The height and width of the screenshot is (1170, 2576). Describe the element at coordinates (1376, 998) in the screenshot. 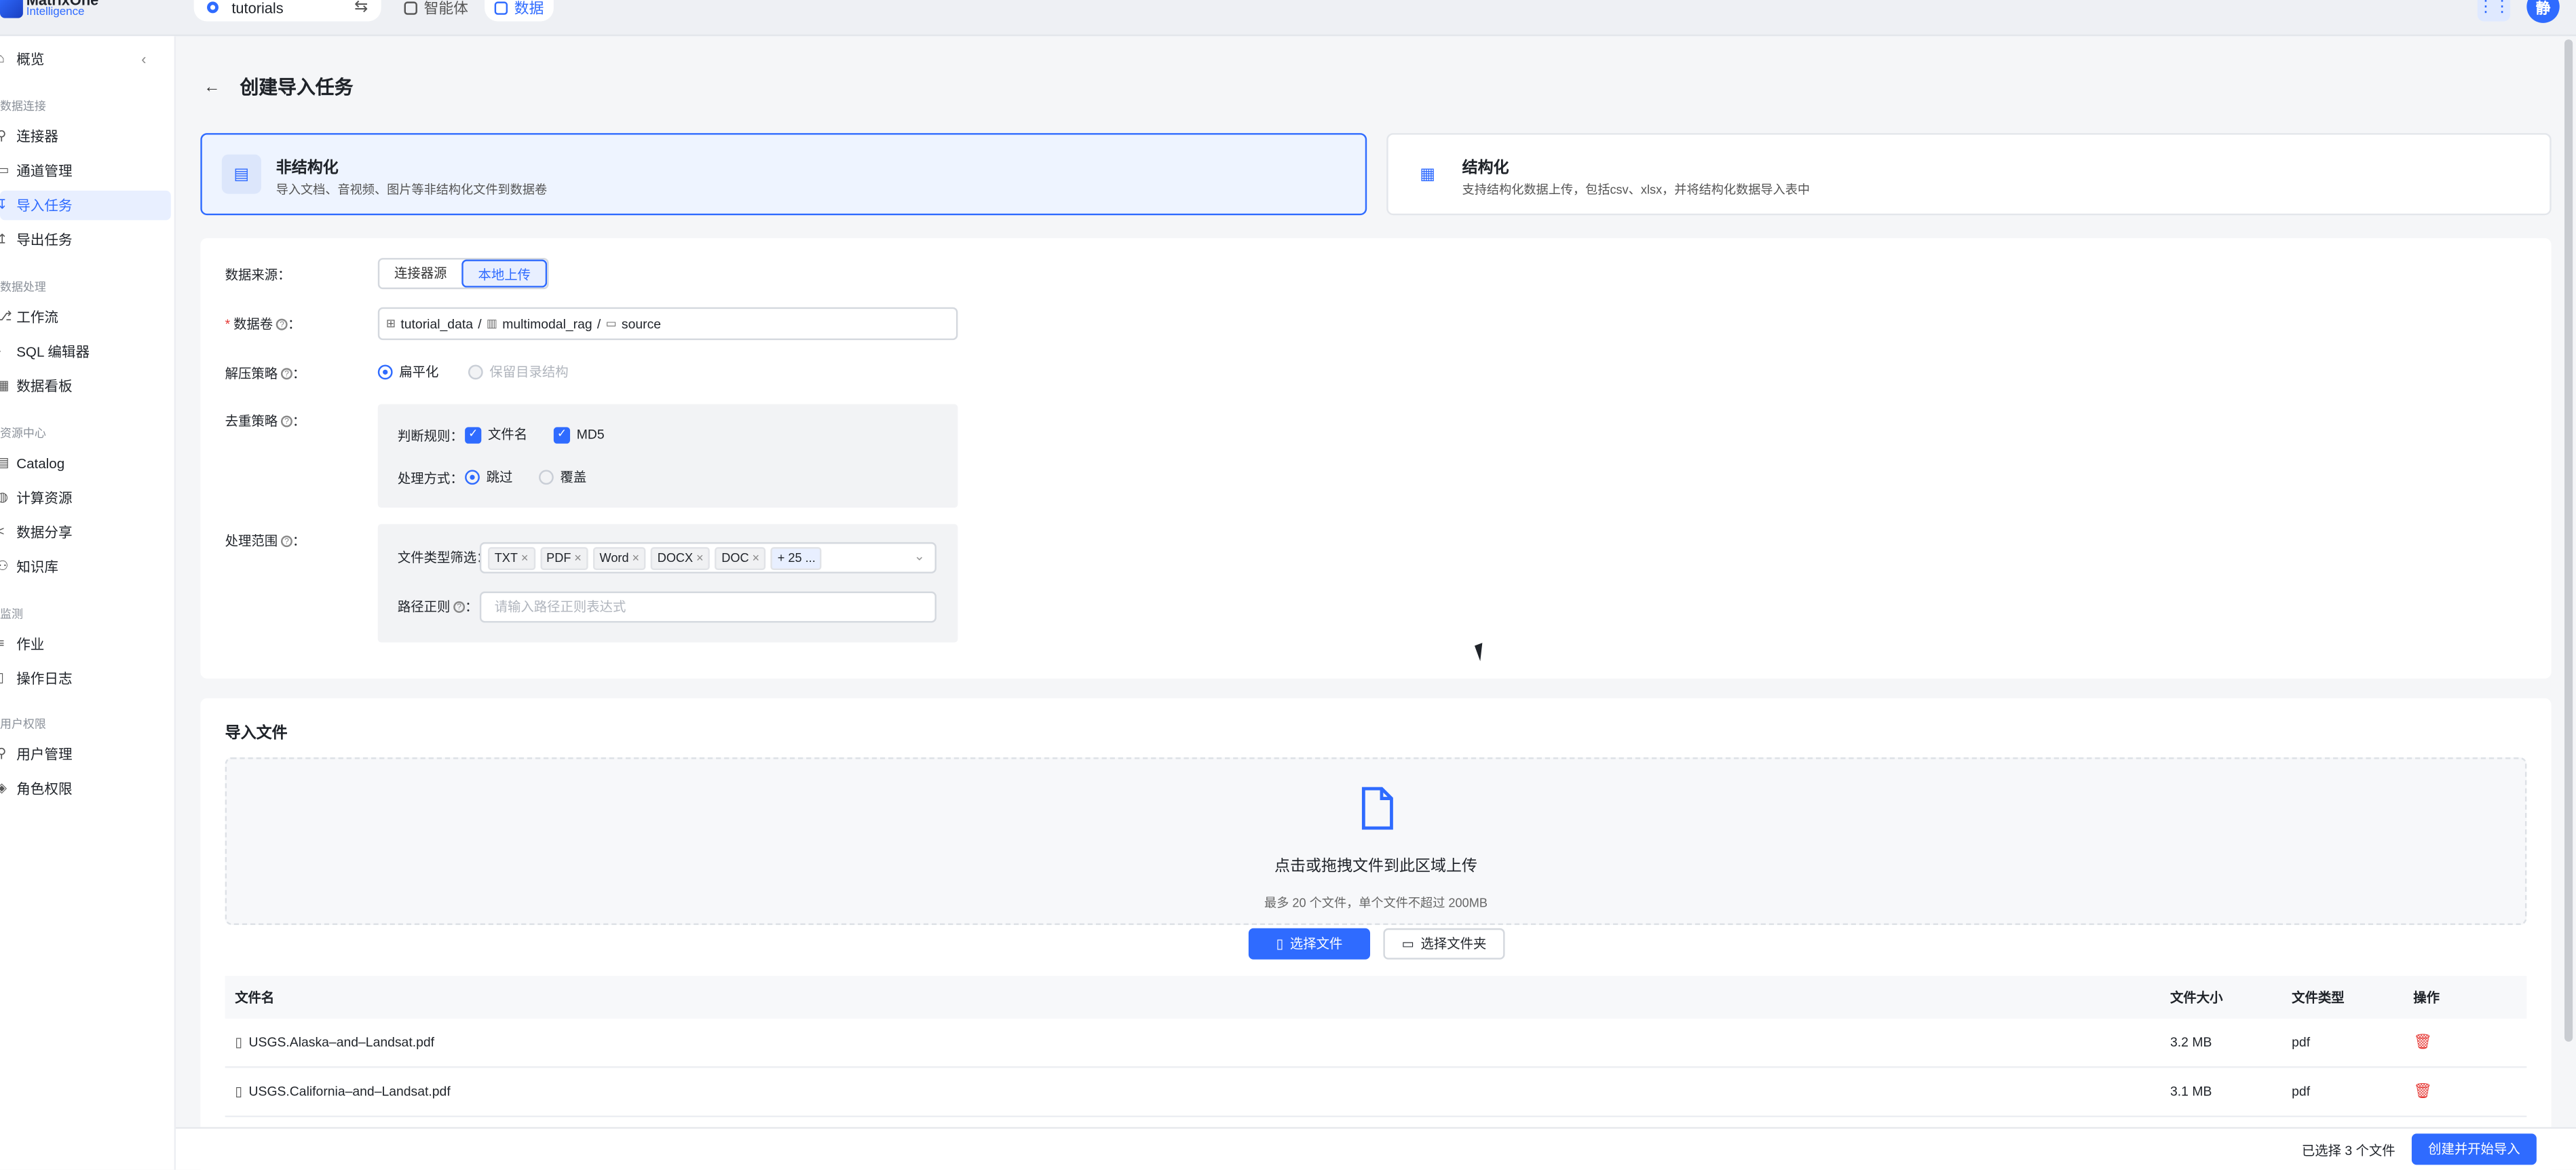

I see `table-header: 文件名 文件大小 文件类型 操作` at that location.